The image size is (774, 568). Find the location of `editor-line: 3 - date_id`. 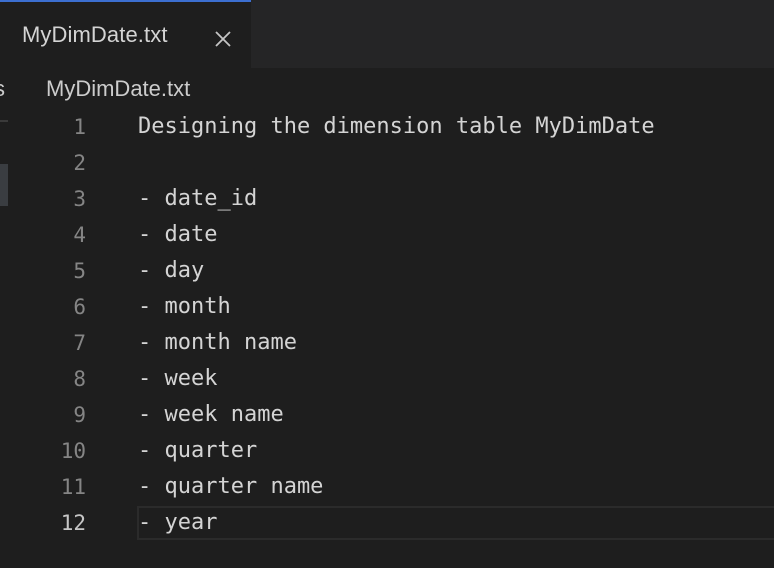

editor-line: 3 - date_id is located at coordinates (387, 200).